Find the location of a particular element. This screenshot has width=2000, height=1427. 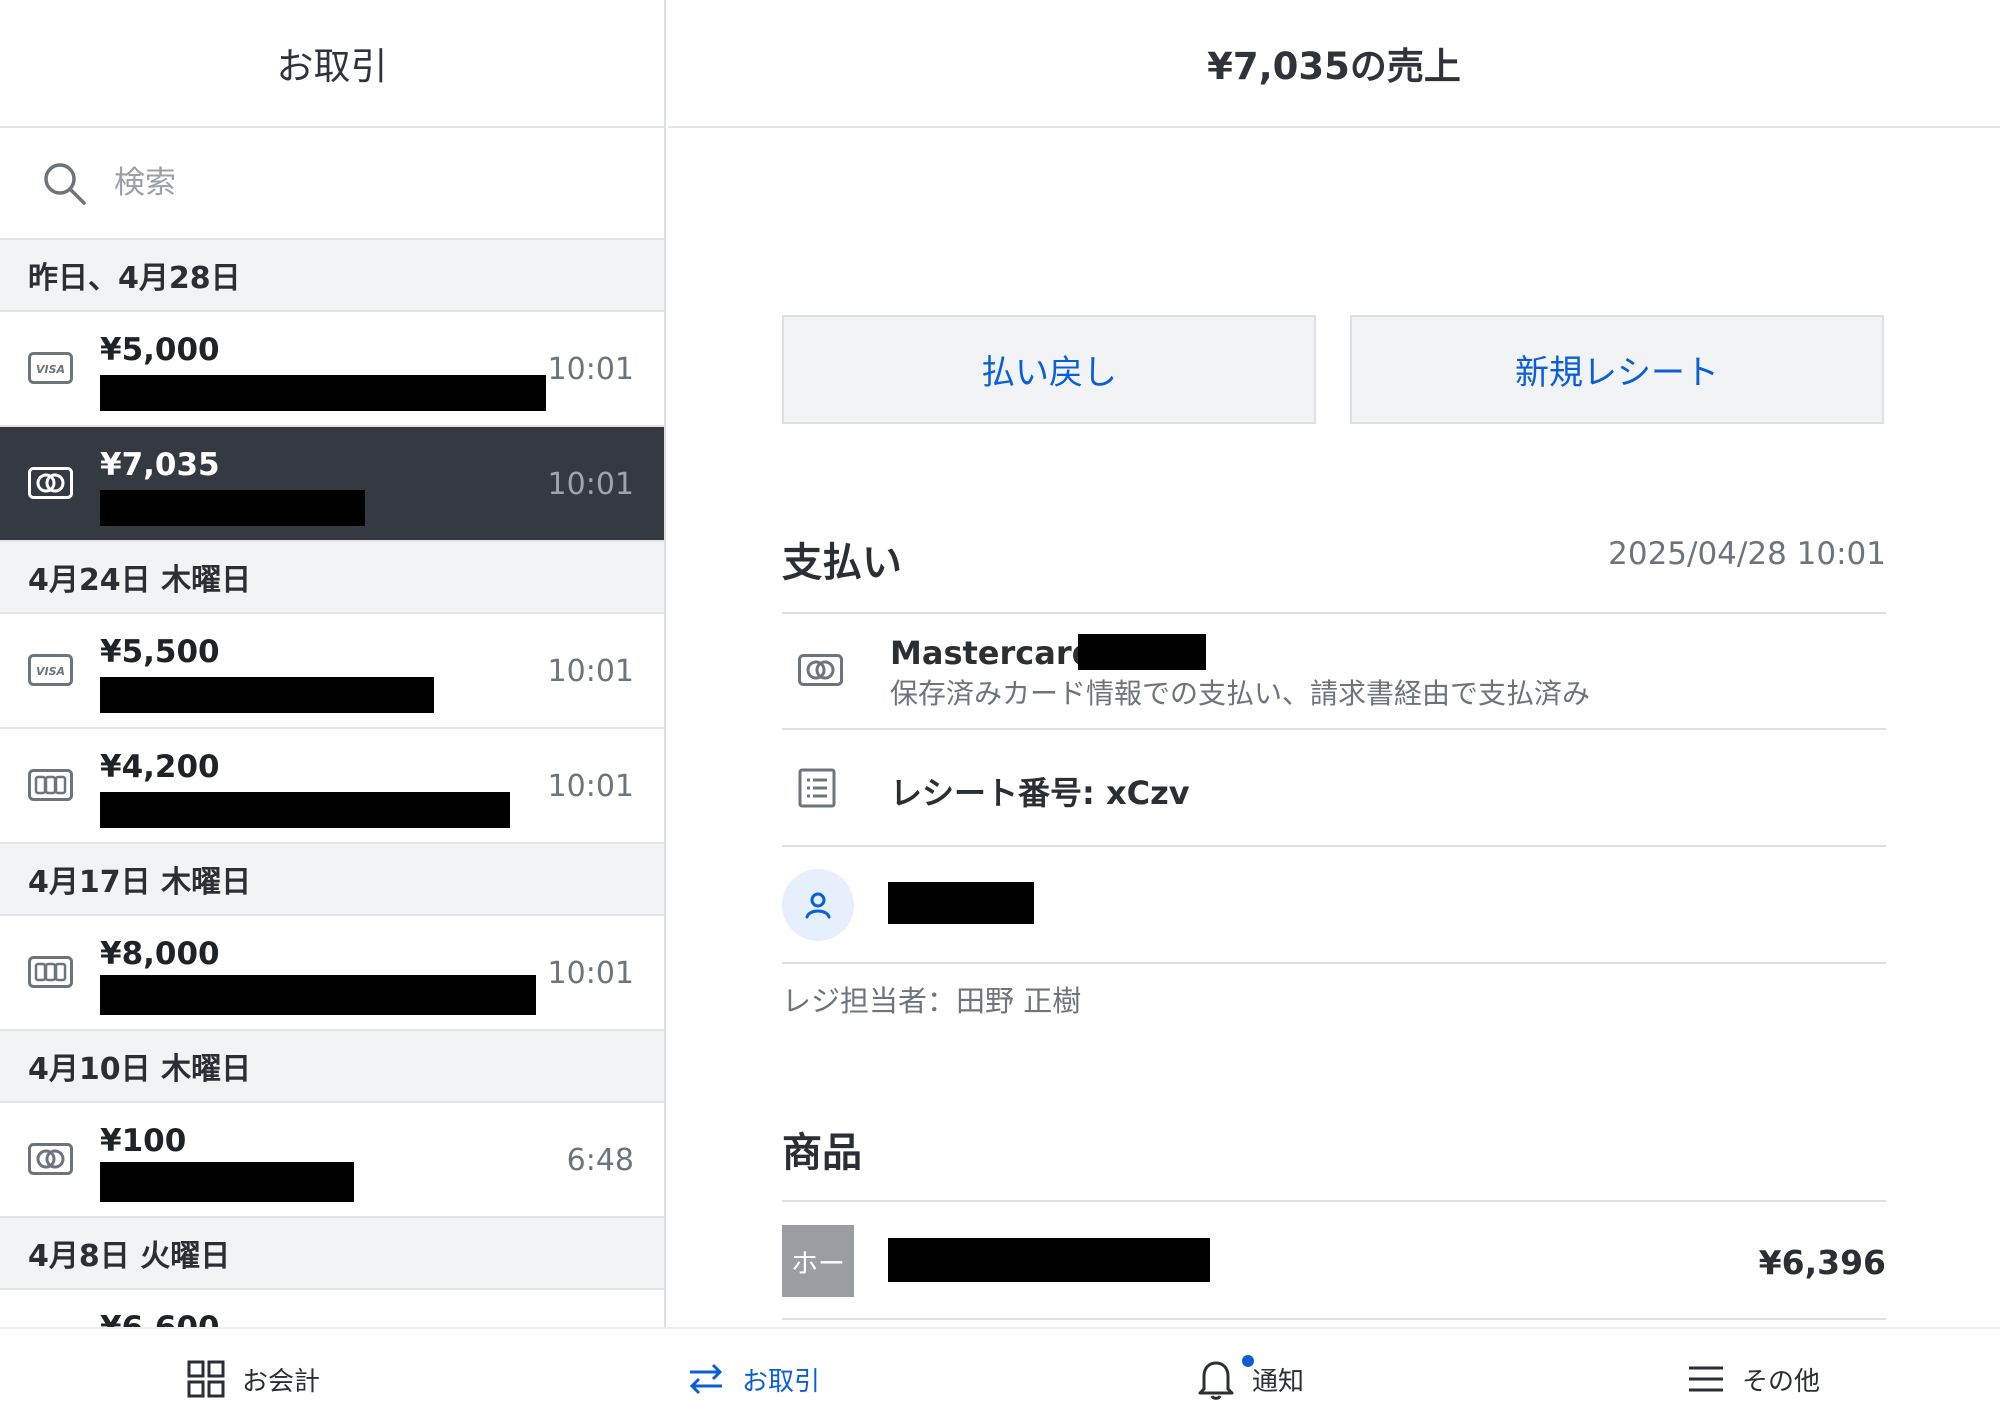

detail-title: ¥7,035の売上 is located at coordinates (1334, 64).